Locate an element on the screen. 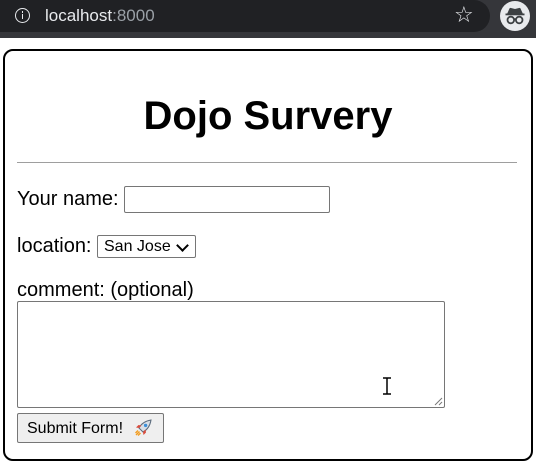 The image size is (536, 471). incognito-icon is located at coordinates (515, 16).